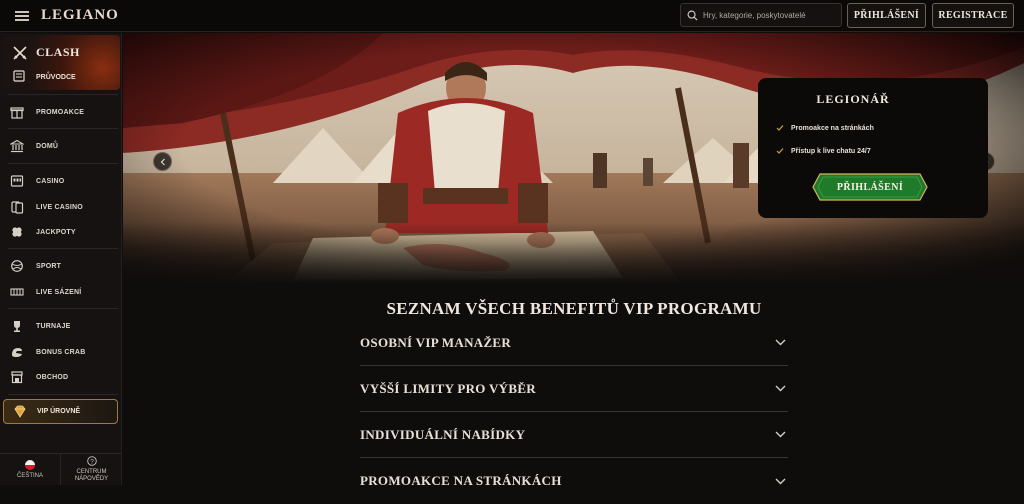  What do you see at coordinates (47, 146) in the screenshot?
I see `nav-label: DOMŮ` at bounding box center [47, 146].